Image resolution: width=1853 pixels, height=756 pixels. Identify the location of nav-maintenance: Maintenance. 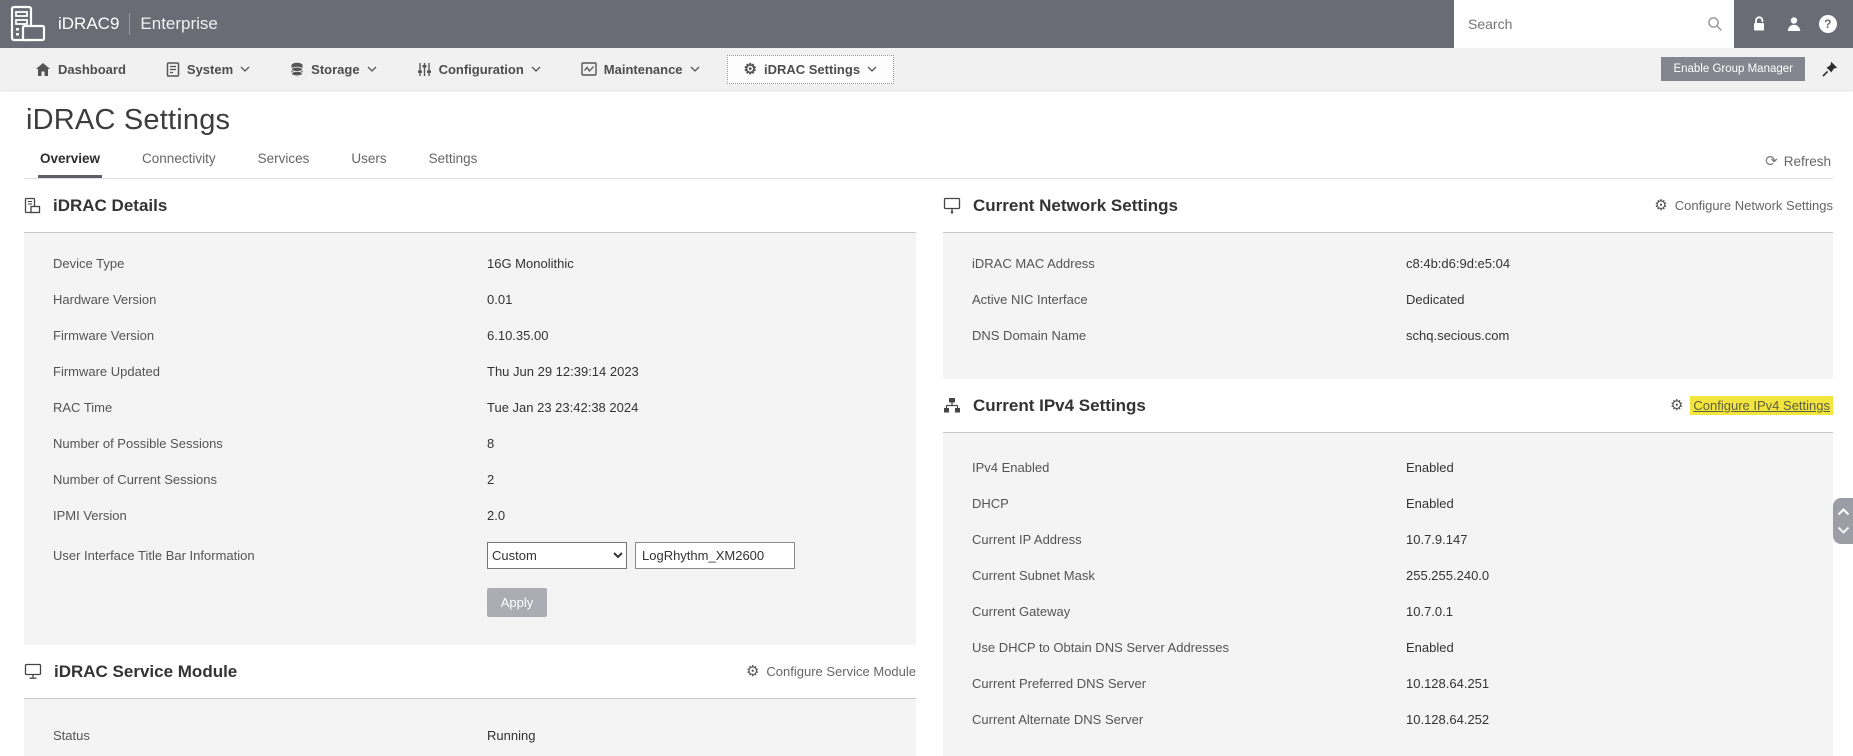
(640, 69).